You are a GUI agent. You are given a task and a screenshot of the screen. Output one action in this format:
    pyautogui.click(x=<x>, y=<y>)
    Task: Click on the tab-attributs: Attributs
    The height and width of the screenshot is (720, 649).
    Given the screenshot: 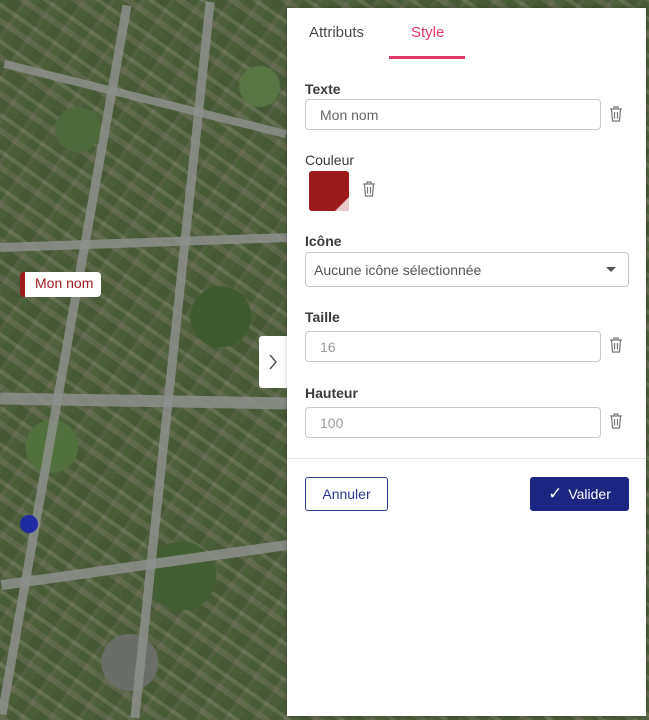 What is the action you would take?
    pyautogui.click(x=336, y=32)
    